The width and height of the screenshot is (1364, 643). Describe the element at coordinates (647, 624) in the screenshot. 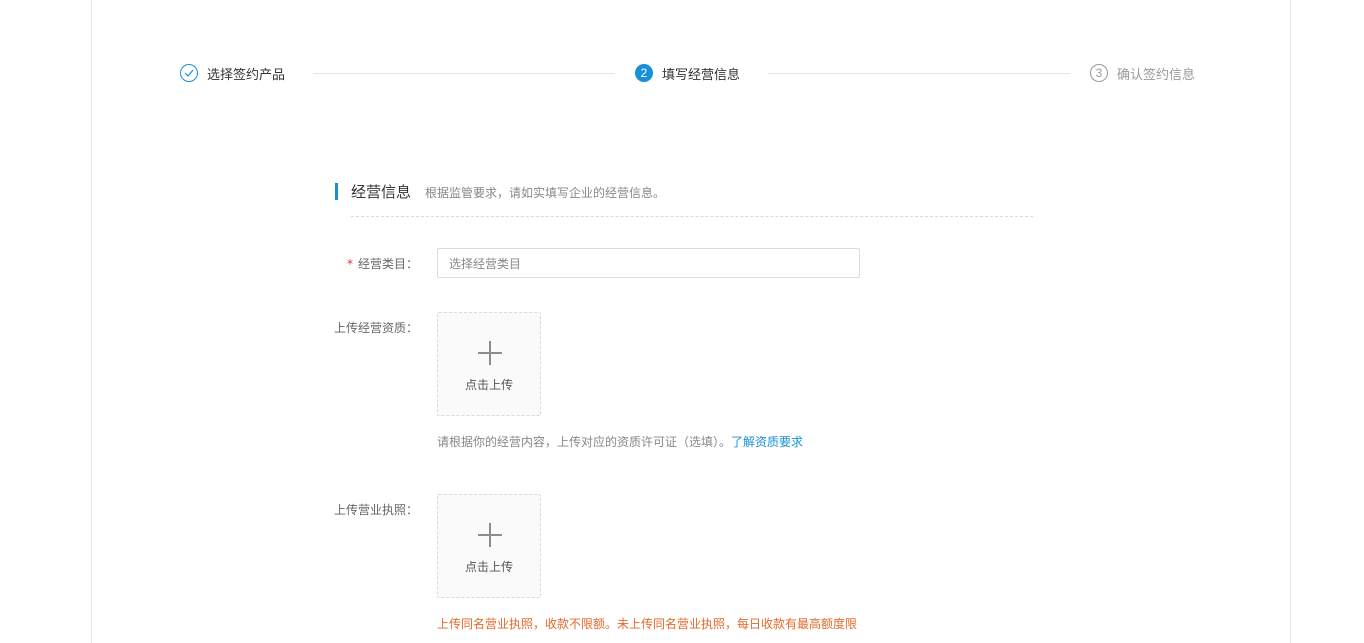

I see `license-warning: 上传同名营业执照，收款不限额。未上传同名营业执照，每日收款有最高额度限` at that location.